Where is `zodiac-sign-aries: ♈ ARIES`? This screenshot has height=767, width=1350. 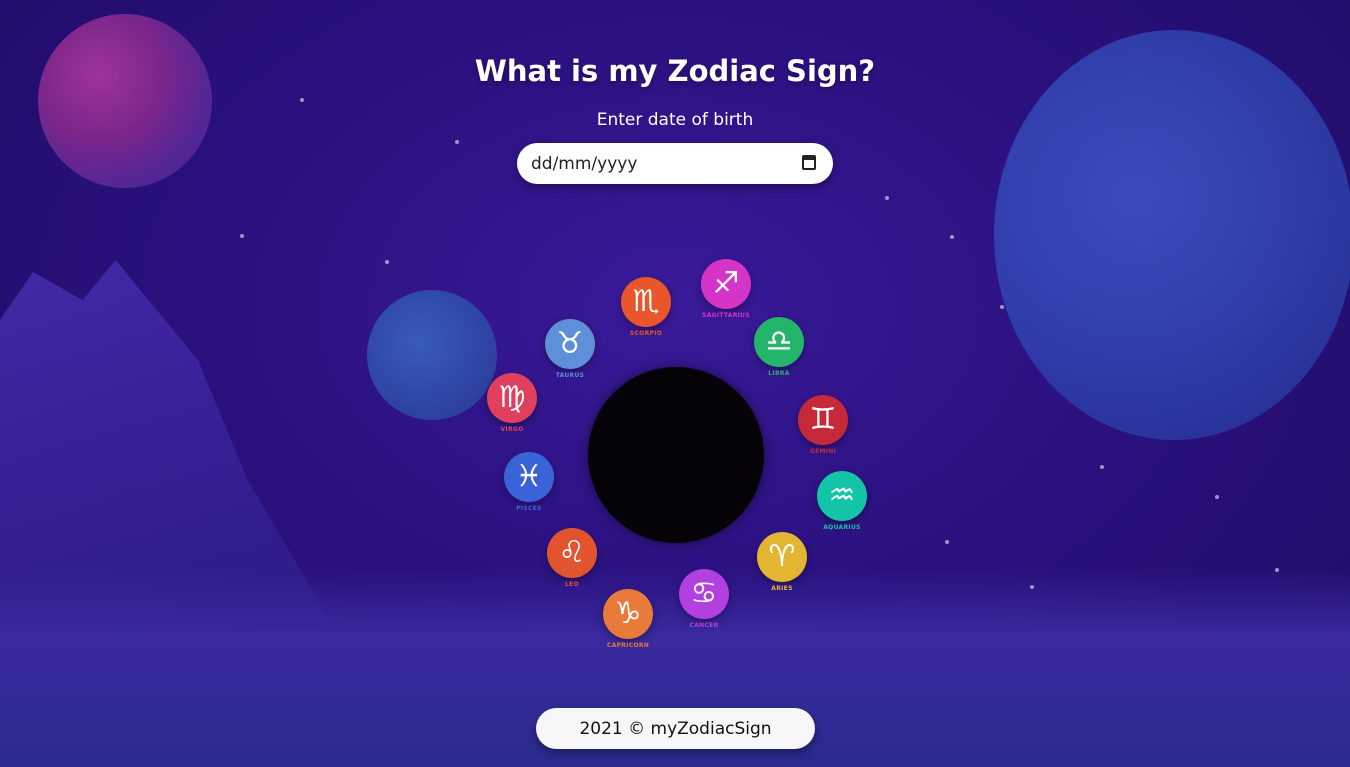 zodiac-sign-aries: ♈ ARIES is located at coordinates (782, 562).